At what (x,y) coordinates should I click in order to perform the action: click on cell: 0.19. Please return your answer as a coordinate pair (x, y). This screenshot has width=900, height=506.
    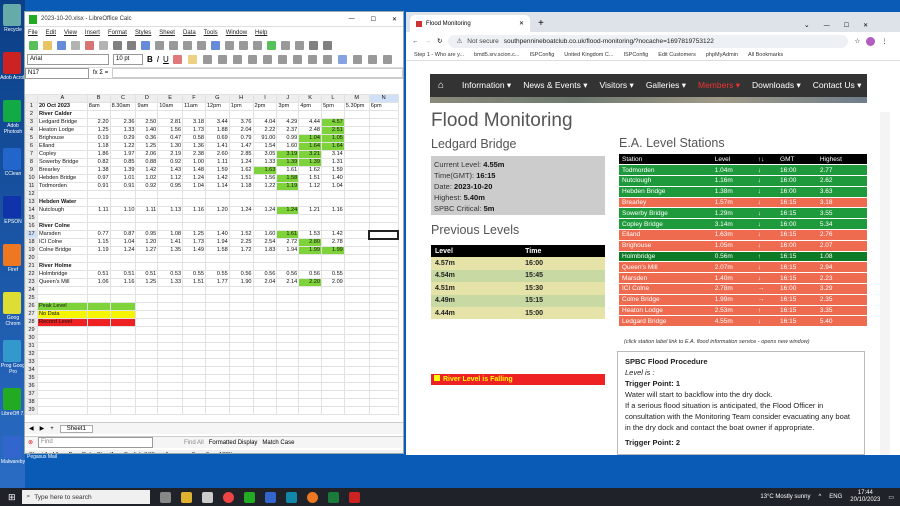
    Looking at the image, I should click on (98, 138).